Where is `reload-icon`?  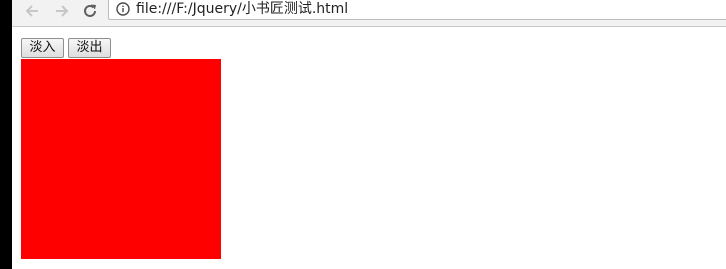 reload-icon is located at coordinates (90, 10).